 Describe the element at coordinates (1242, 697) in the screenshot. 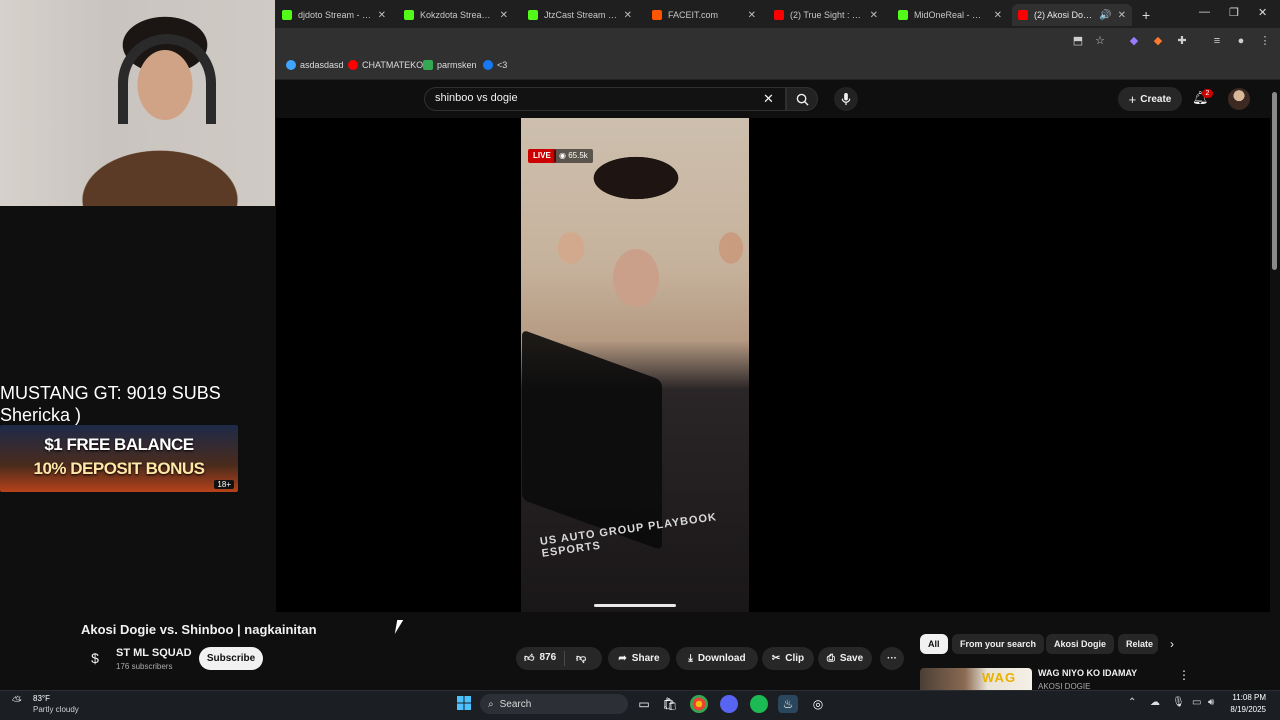

I see `clock-time: 11:08 PM` at that location.